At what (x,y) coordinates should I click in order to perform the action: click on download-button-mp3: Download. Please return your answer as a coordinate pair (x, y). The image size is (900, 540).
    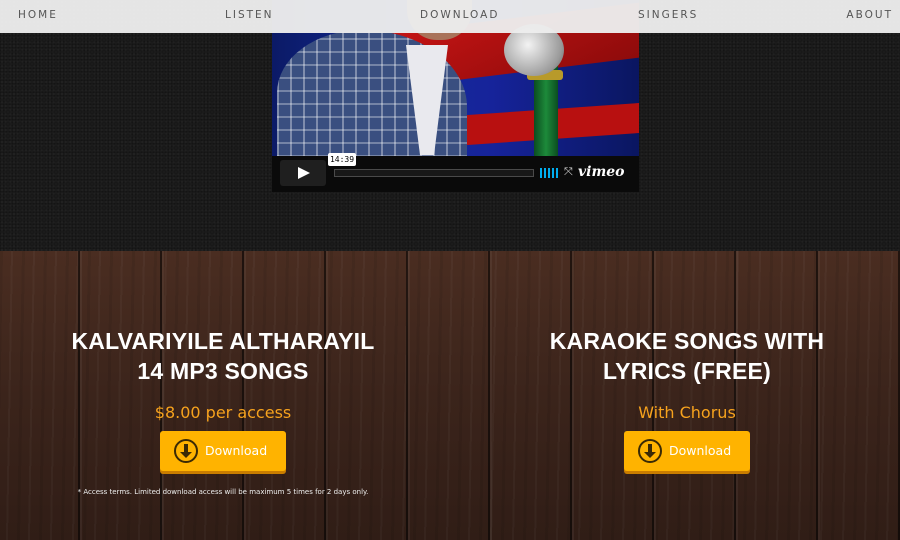
    Looking at the image, I should click on (223, 451).